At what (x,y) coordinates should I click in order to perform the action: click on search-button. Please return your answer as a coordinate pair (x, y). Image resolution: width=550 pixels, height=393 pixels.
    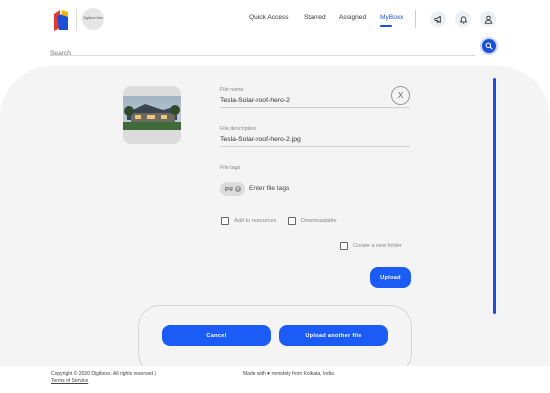
    Looking at the image, I should click on (489, 46).